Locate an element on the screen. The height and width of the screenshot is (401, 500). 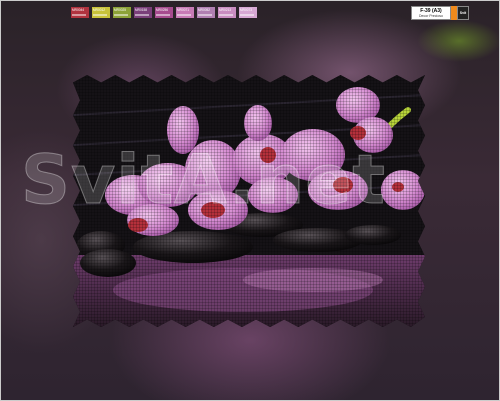
legend-swatch-code: MR0025 is located at coordinates (120, 10).